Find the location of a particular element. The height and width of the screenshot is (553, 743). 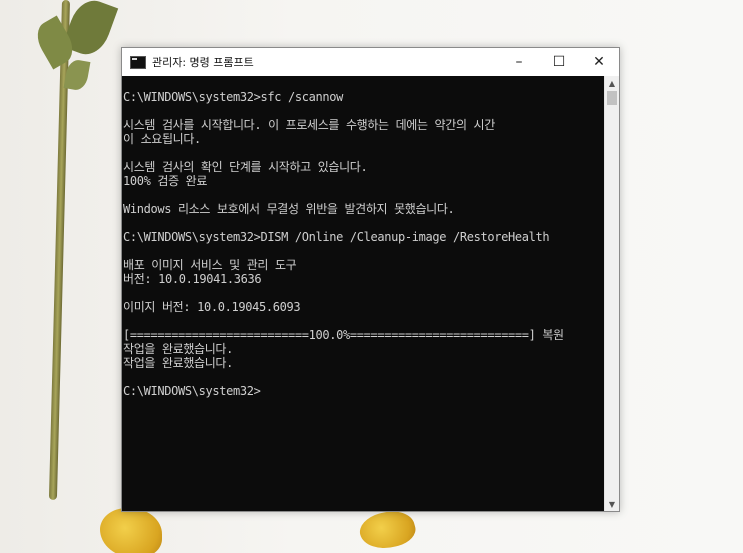

scroll-up-icon: ▲ is located at coordinates (612, 83).